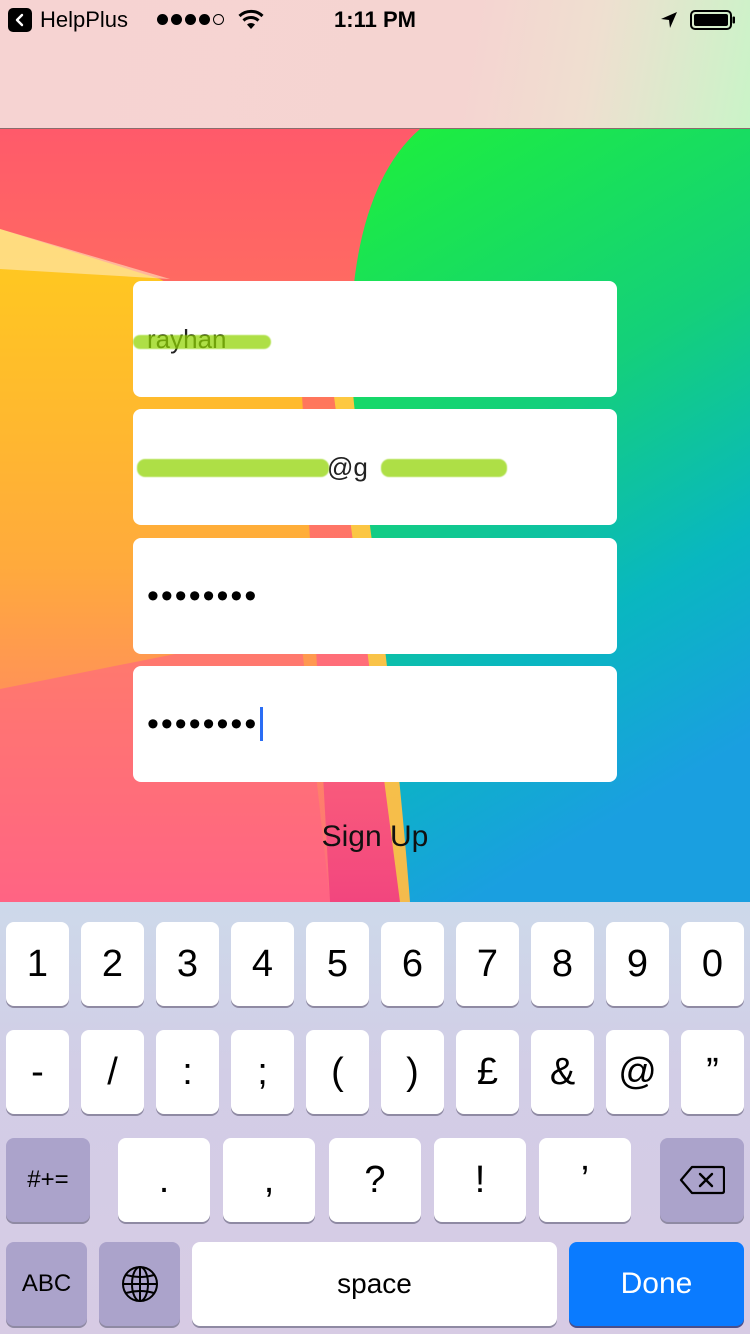 This screenshot has width=750, height=1334. What do you see at coordinates (712, 964) in the screenshot?
I see `key-0: 0` at bounding box center [712, 964].